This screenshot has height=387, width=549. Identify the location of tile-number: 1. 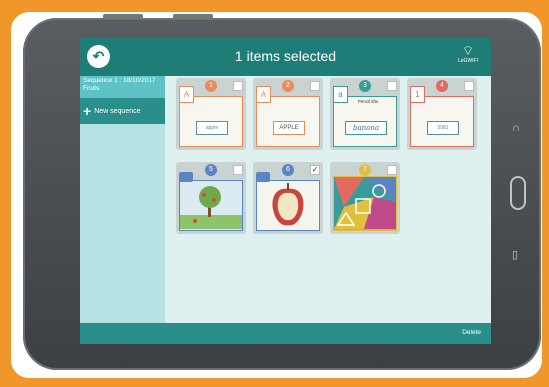
(211, 86).